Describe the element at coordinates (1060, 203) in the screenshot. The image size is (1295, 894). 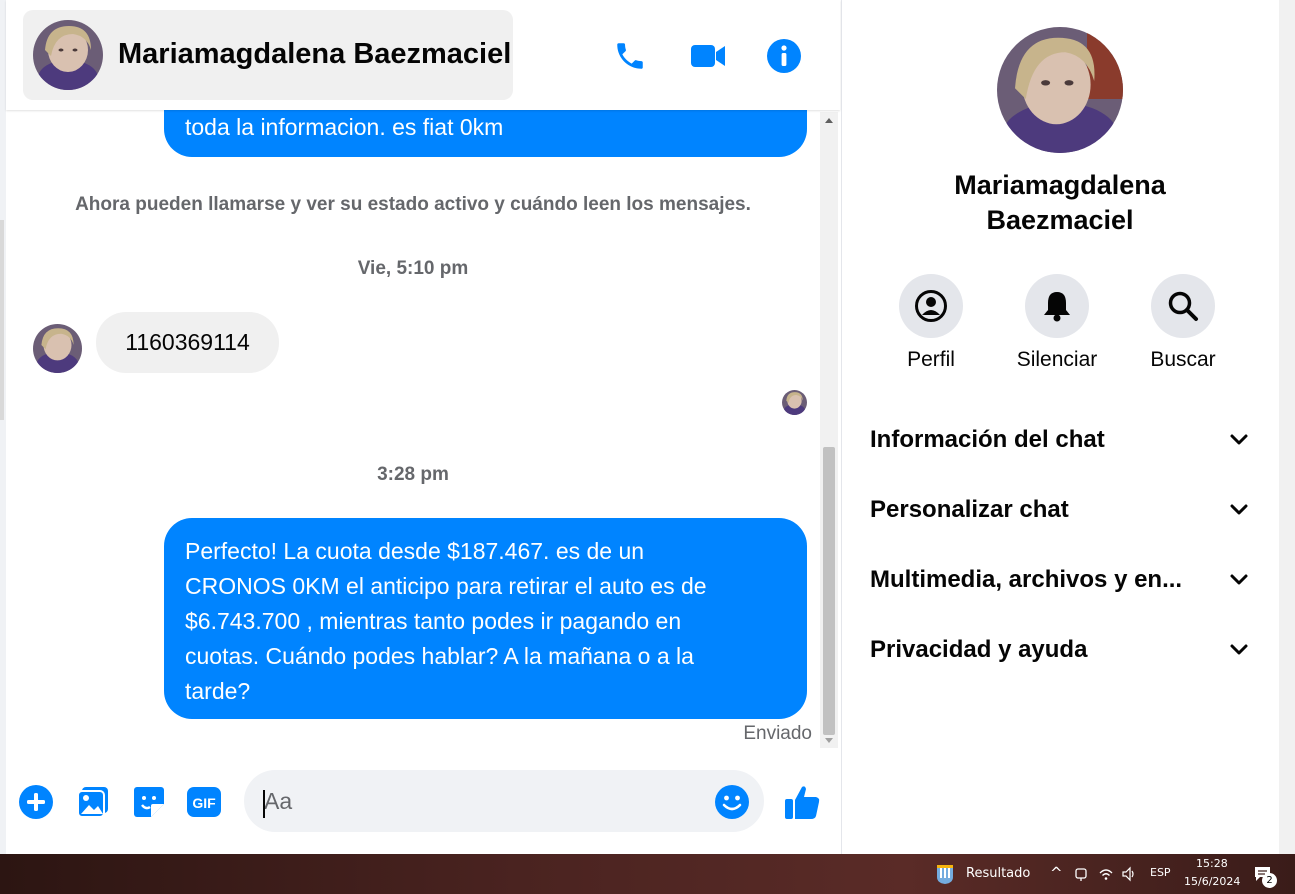
I see `profile-name: Mariamagdalena Baezmaciel` at that location.